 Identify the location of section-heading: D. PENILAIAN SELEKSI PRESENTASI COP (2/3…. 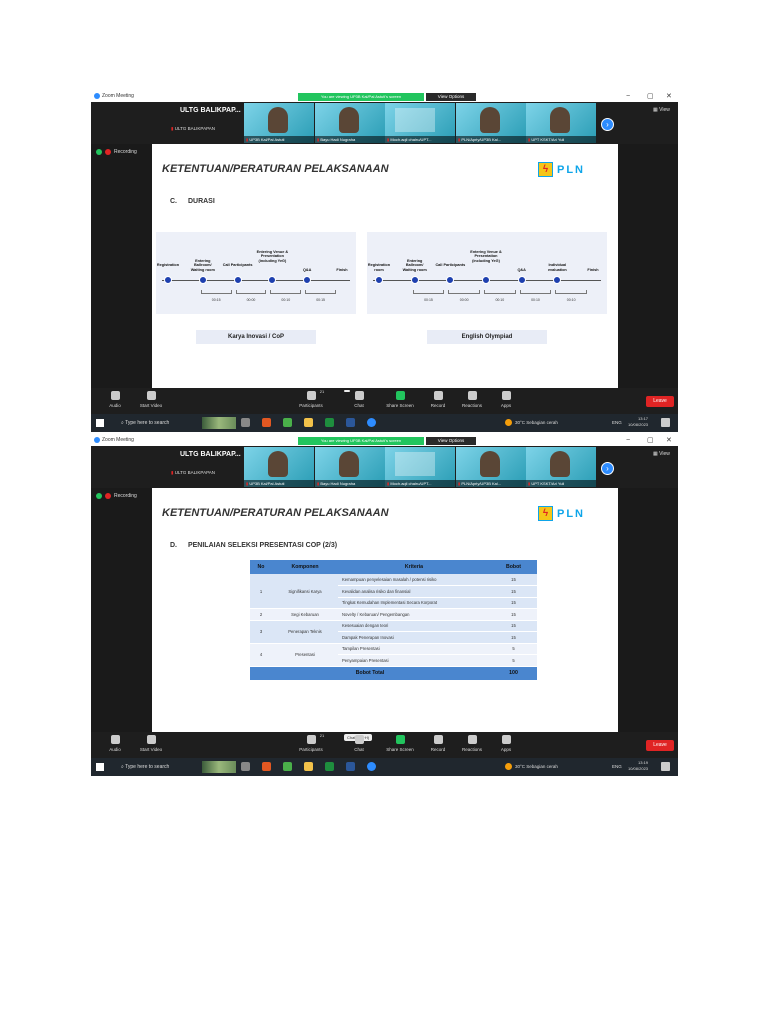
(253, 545).